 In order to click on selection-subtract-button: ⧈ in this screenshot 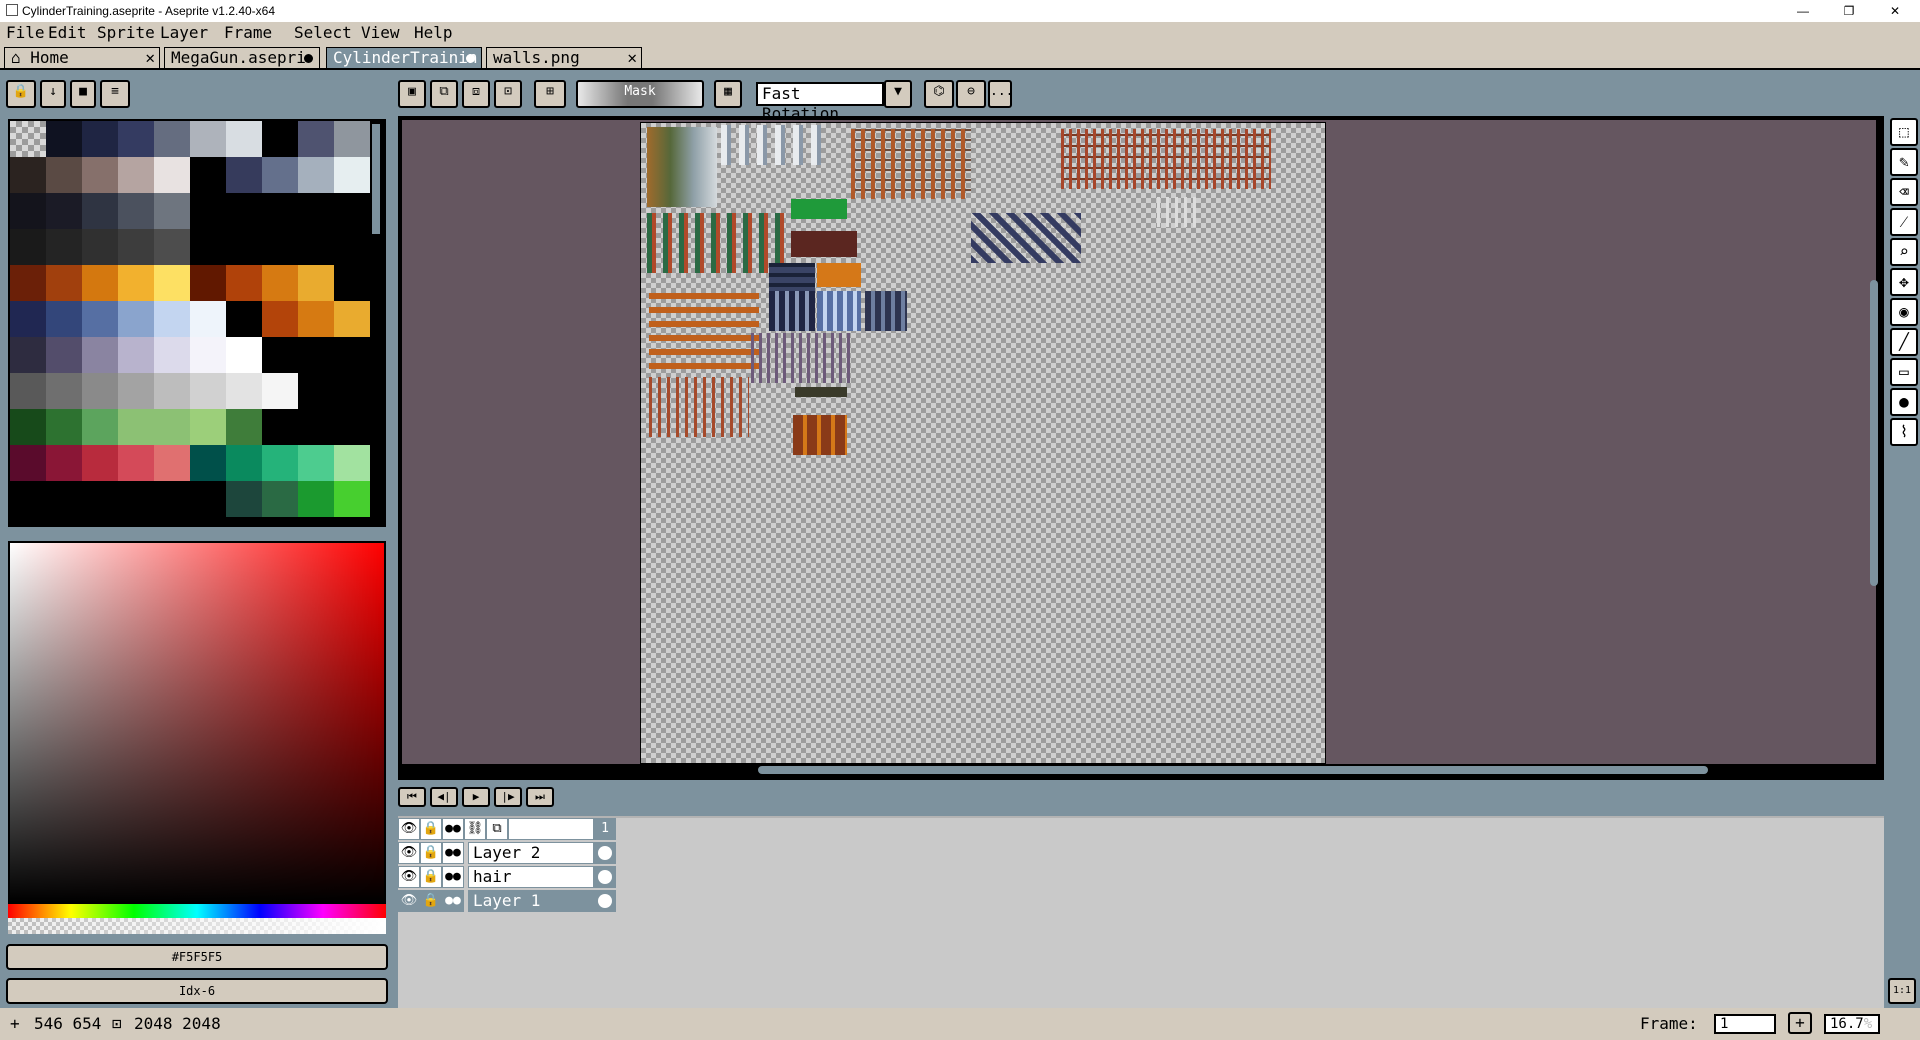, I will do `click(476, 94)`.